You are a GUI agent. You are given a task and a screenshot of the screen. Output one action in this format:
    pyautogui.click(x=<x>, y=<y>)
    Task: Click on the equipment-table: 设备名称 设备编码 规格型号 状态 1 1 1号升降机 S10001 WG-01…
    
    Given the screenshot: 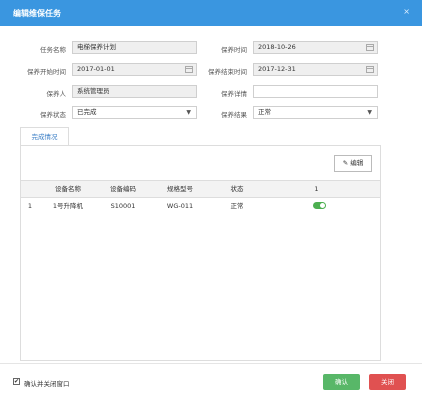 What is the action you would take?
    pyautogui.click(x=200, y=197)
    